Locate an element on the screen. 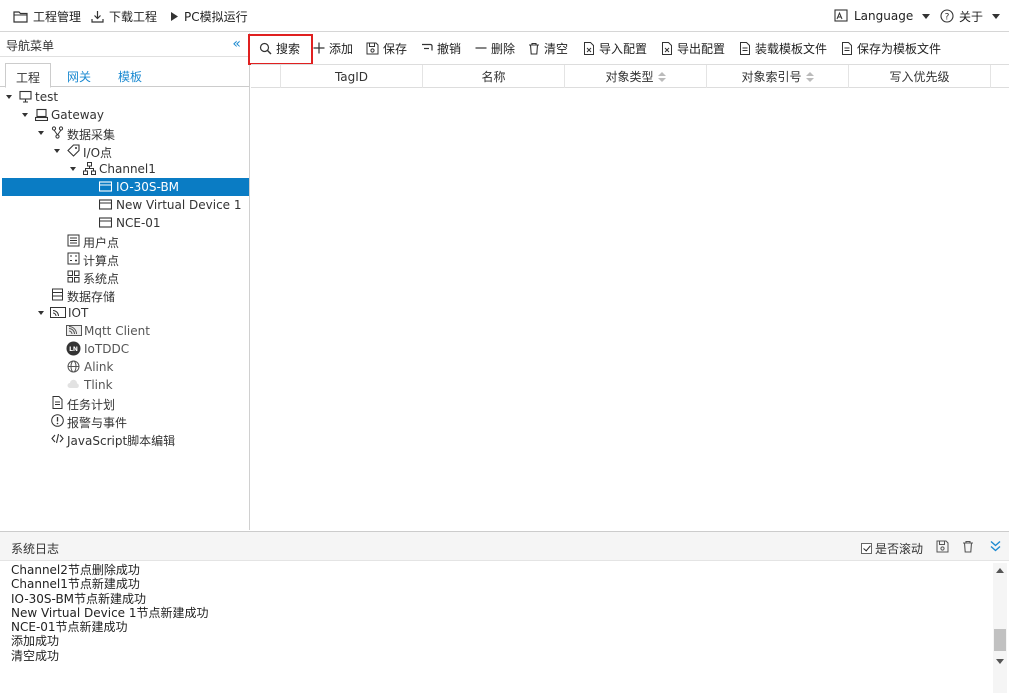  tree-node-gateway: Gateway is located at coordinates (124, 115).